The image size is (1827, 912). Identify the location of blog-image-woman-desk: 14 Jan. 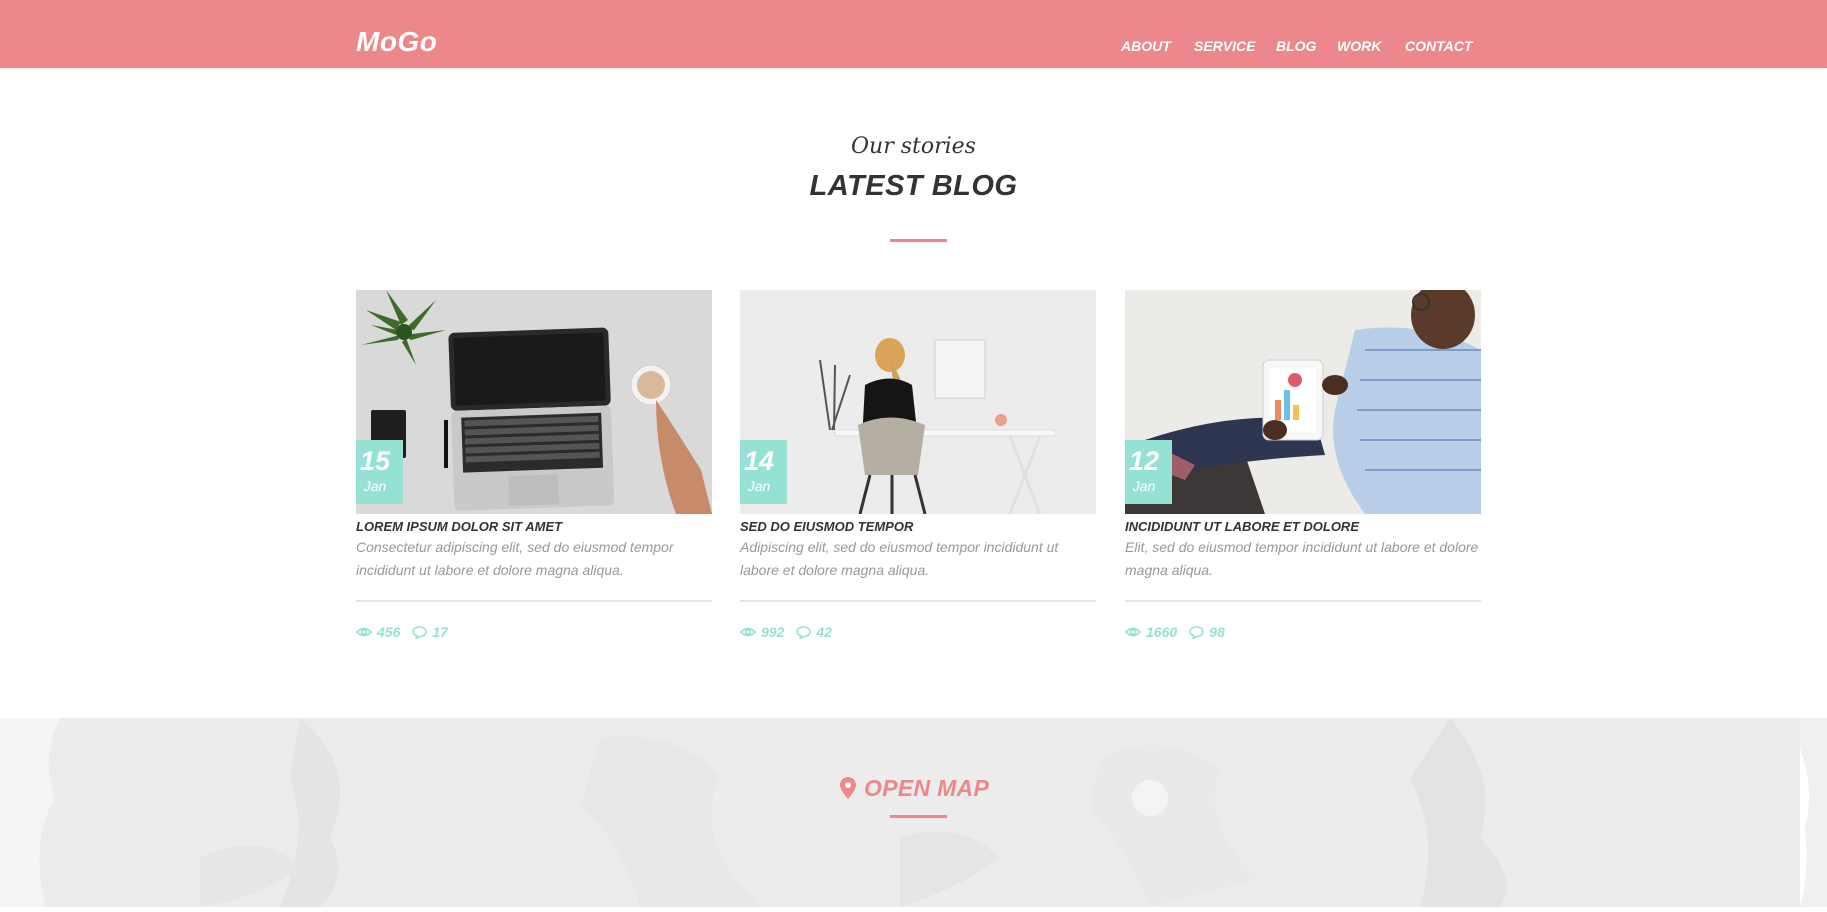
(918, 402).